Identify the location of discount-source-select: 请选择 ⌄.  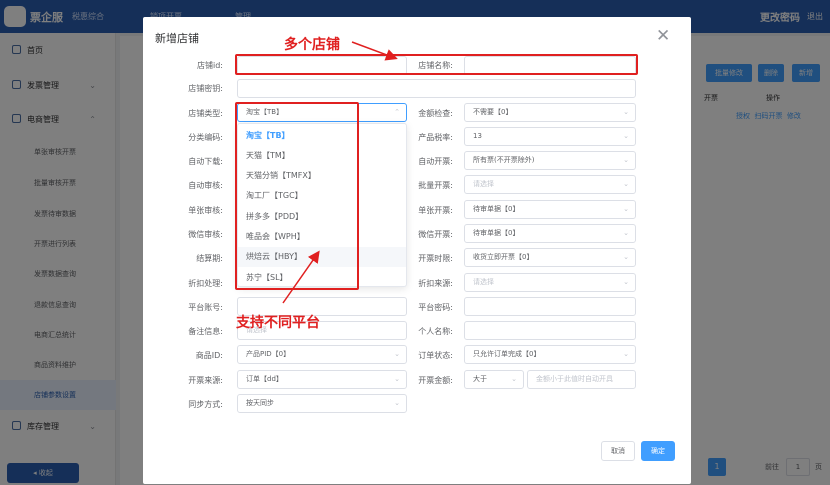
(550, 282).